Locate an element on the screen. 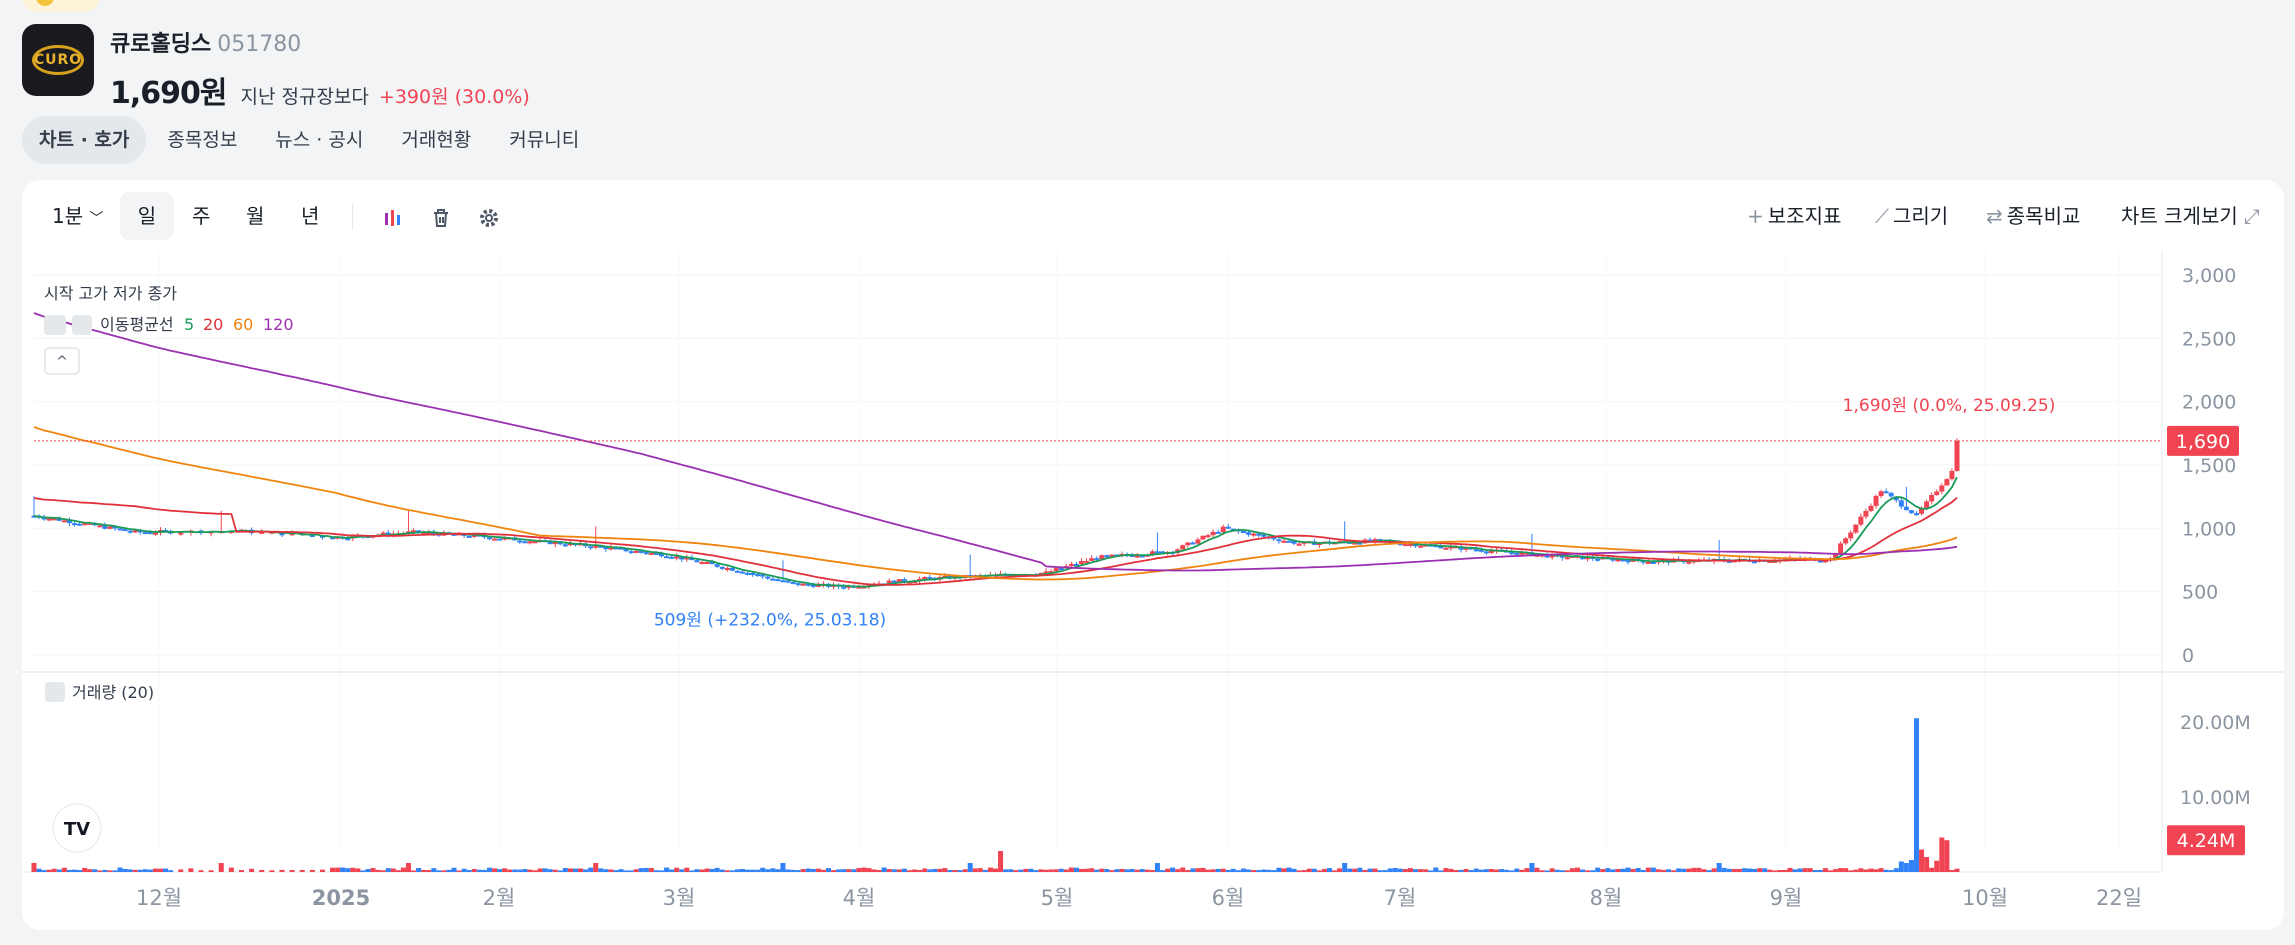 Image resolution: width=2295 pixels, height=945 pixels. interval-select: 1분 ﹀ is located at coordinates (77, 216).